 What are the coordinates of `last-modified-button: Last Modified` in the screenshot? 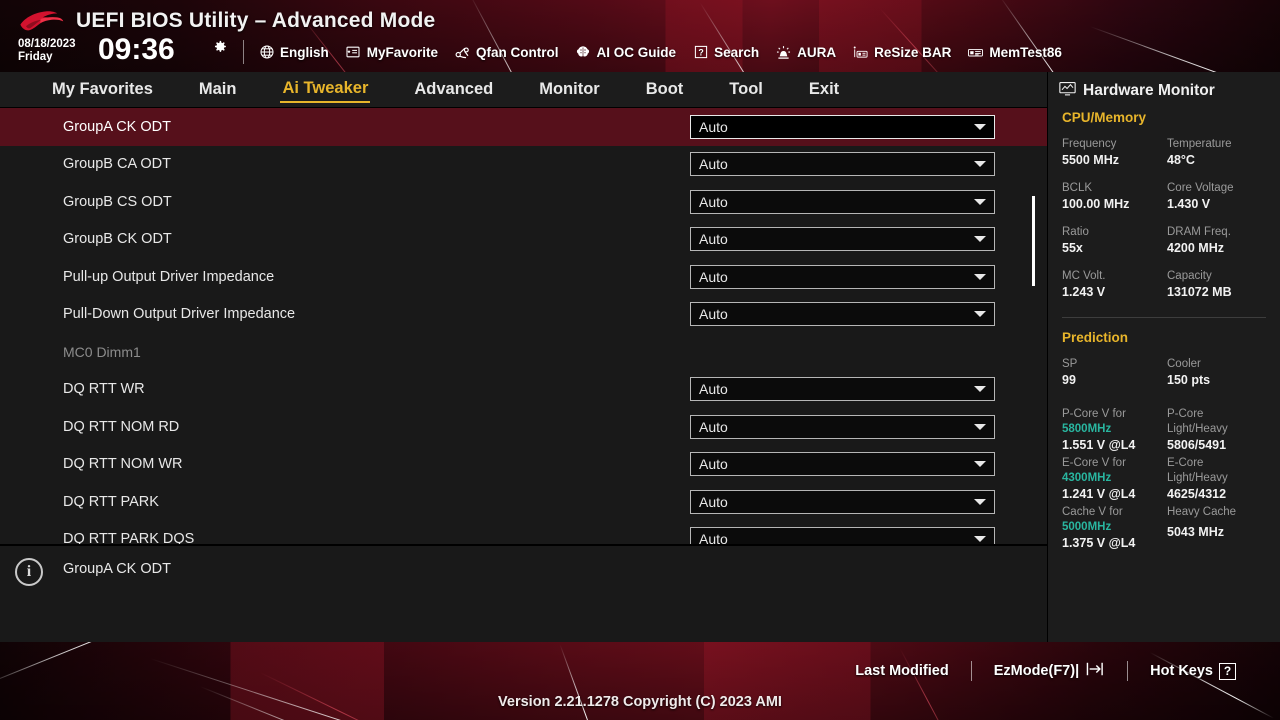 It's located at (901, 671).